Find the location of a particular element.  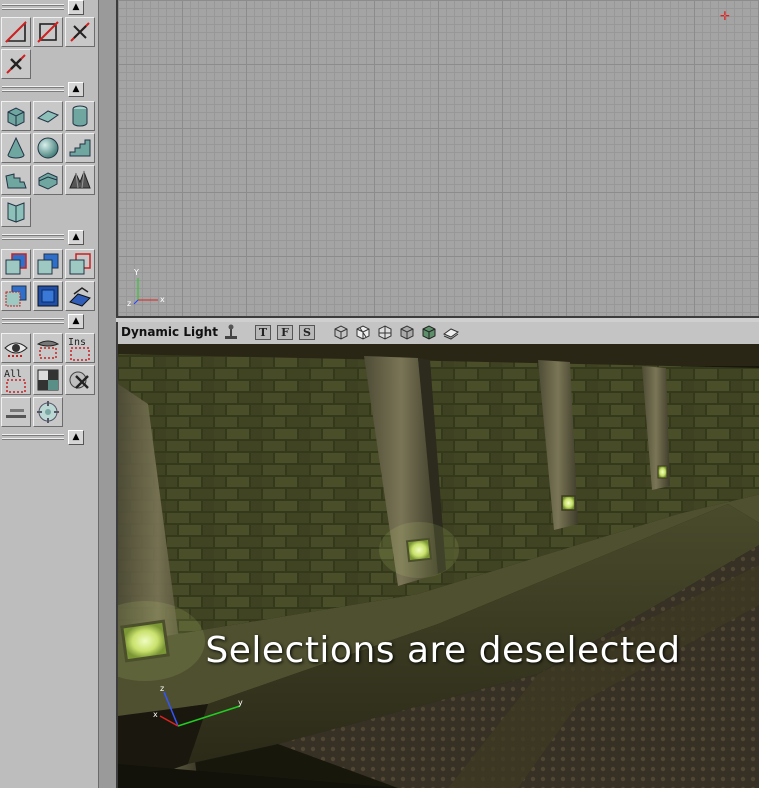

axis-gizmo-icon: z x y is located at coordinates (202, 714).